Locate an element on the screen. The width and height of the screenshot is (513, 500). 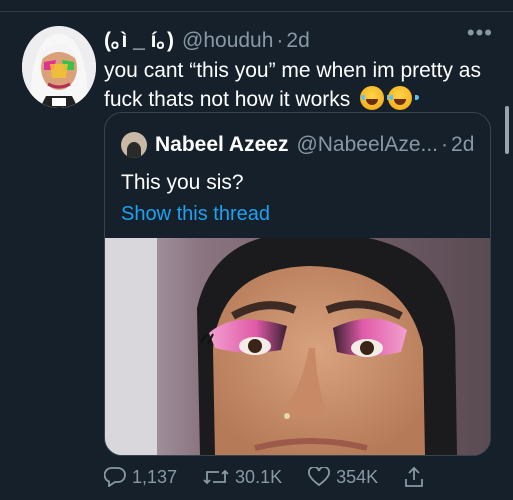
retweet-count: 30.1K is located at coordinates (259, 476).